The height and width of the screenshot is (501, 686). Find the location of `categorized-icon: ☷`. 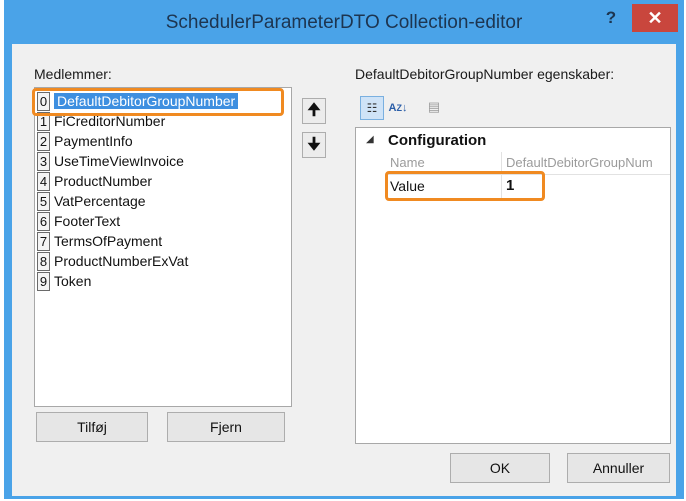

categorized-icon: ☷ is located at coordinates (372, 108).